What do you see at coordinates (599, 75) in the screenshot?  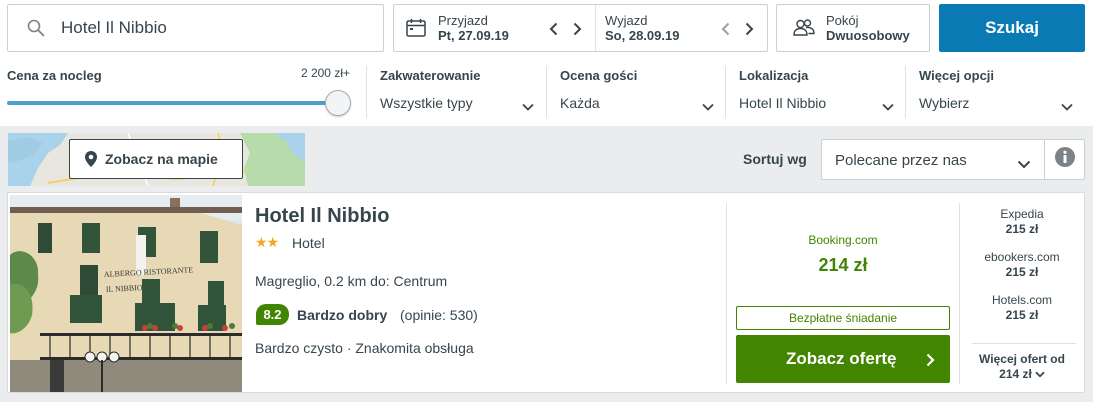 I see `filter-guest-rating-label: Ocena gości` at bounding box center [599, 75].